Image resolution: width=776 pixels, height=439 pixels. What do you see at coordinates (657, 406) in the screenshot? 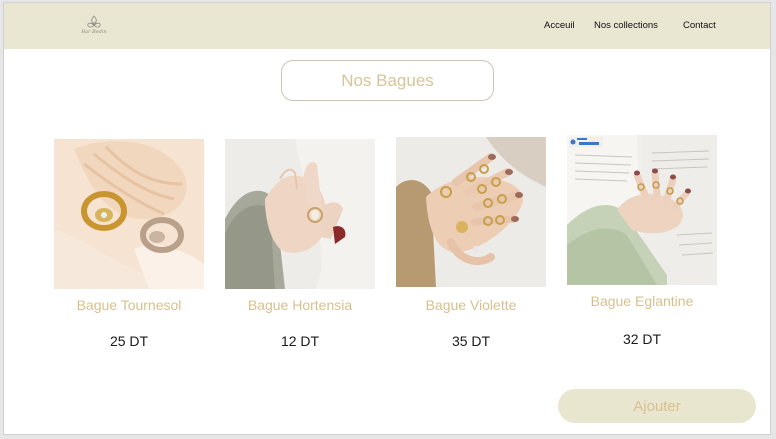
I see `add-button: Ajouter` at bounding box center [657, 406].